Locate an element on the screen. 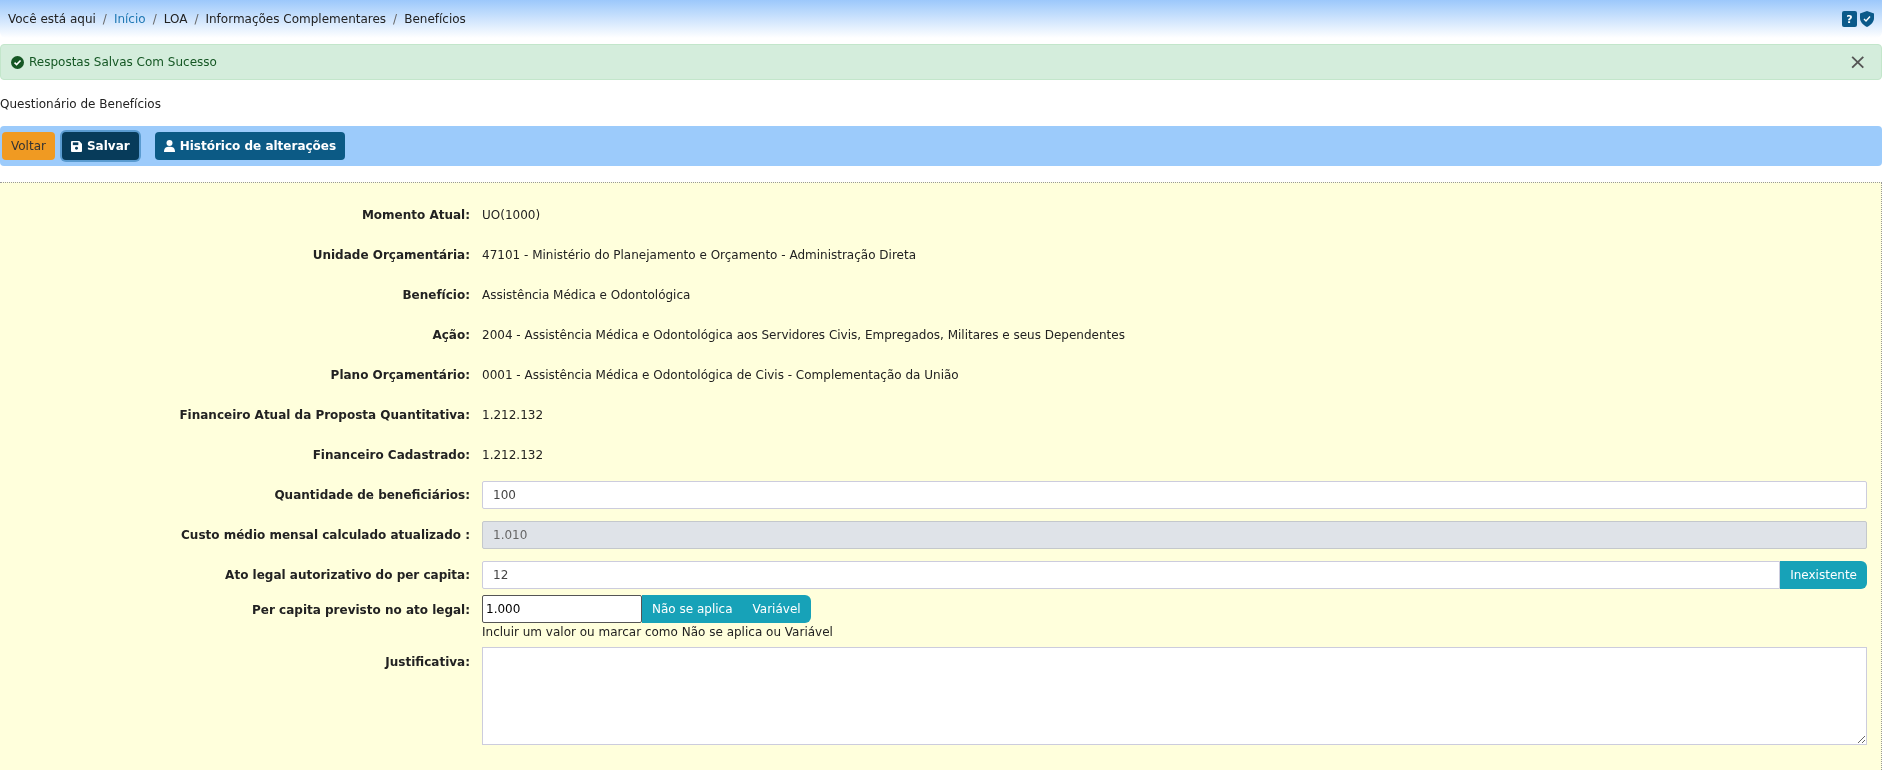 This screenshot has width=1882, height=770. field-value: 47101 - Ministério do Planejamento e Orçamento - Administração Direta is located at coordinates (699, 255).